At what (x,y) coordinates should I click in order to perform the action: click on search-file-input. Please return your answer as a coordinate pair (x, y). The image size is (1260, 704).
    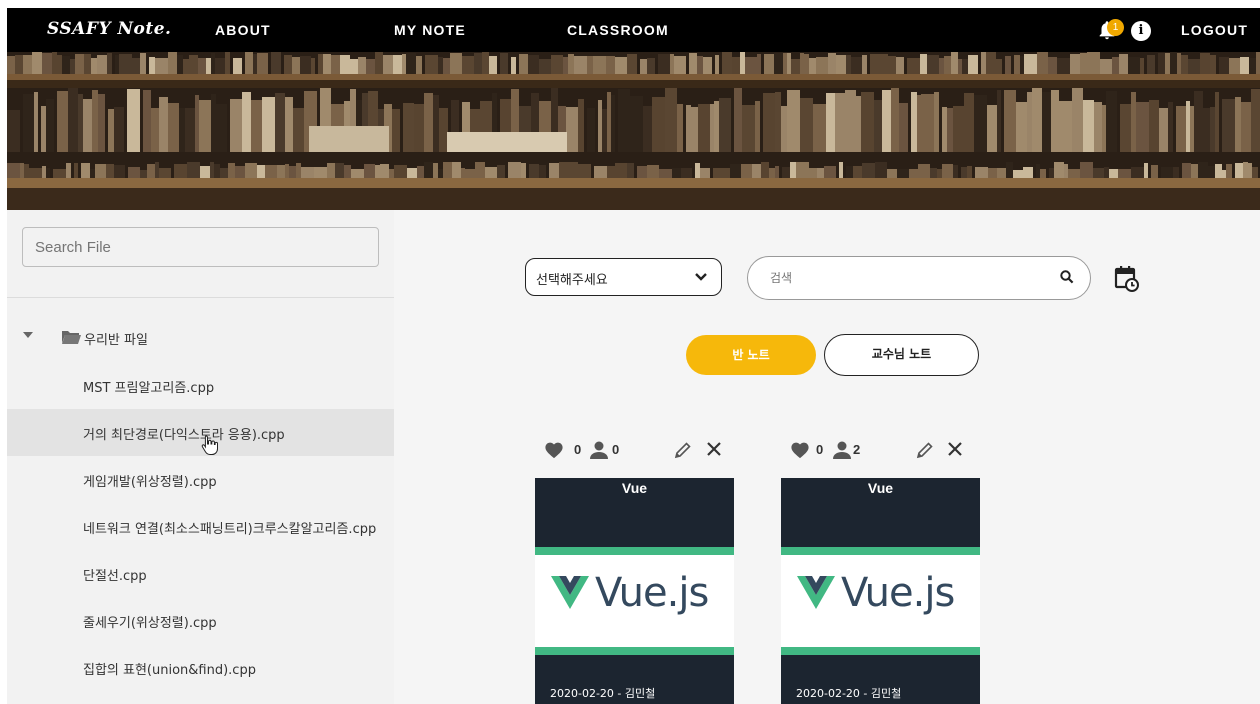
    Looking at the image, I should click on (200, 247).